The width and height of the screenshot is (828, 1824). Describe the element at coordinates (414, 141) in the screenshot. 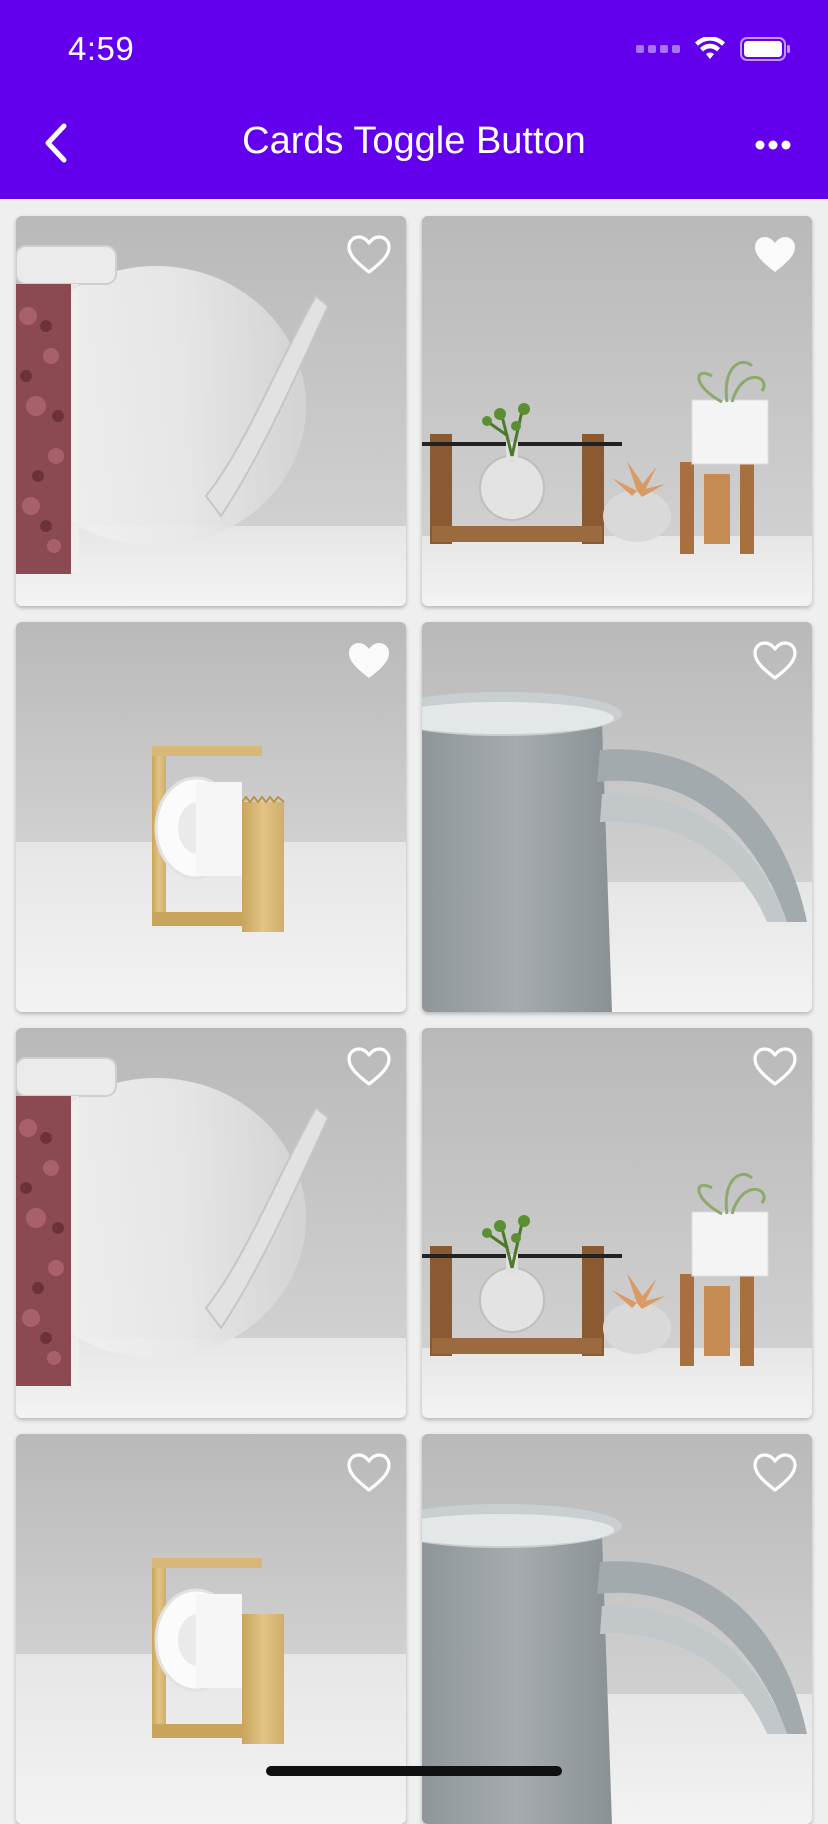

I see `page-title: Cards Toggle Button` at that location.